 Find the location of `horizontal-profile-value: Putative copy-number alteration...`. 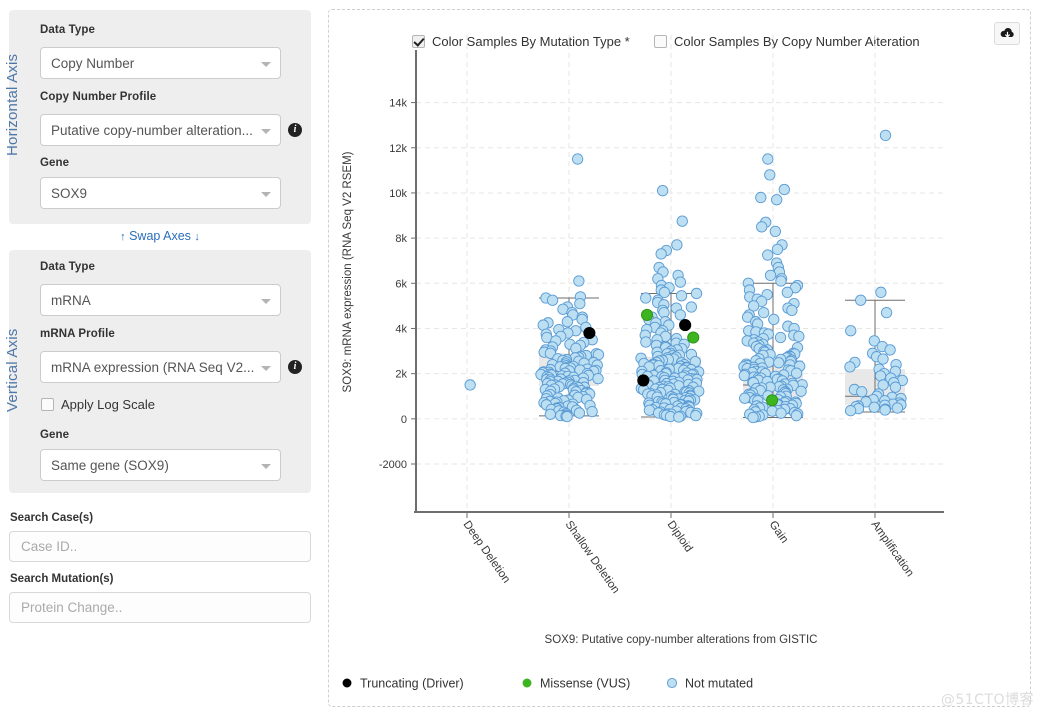

horizontal-profile-value: Putative copy-number alteration... is located at coordinates (152, 130).